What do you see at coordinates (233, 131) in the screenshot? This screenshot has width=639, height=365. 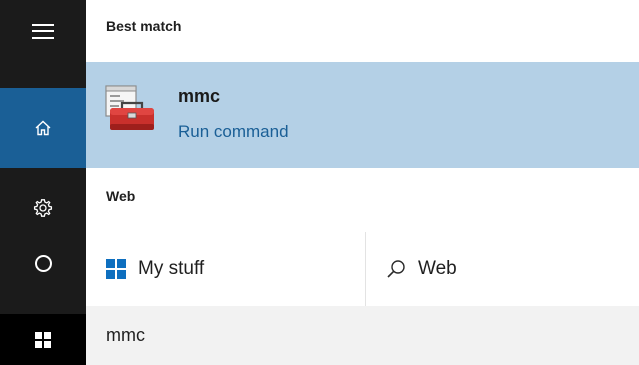 I see `result-subtitle: Run command` at bounding box center [233, 131].